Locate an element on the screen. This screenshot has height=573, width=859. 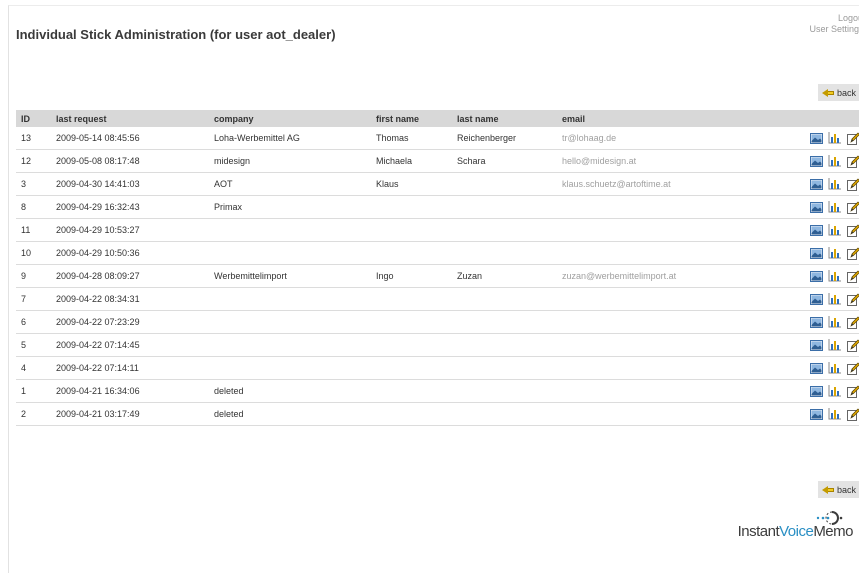
table-row: 11 2009-04-29 10:53:27 is located at coordinates (437, 230).